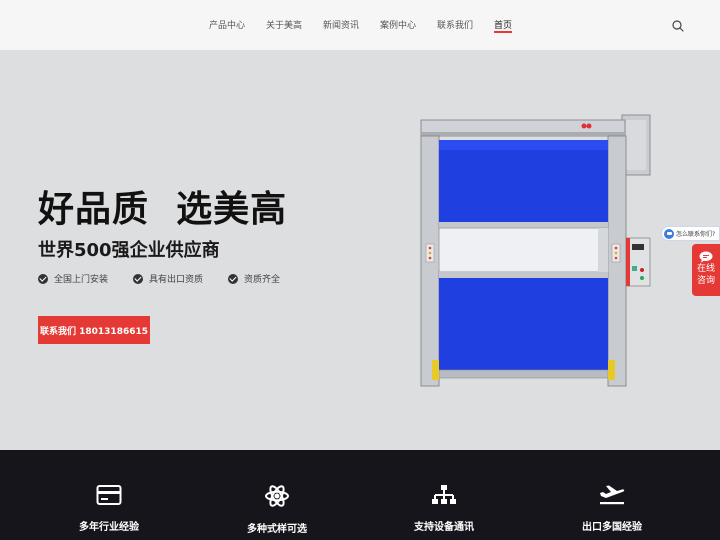 This screenshot has height=540, width=720. What do you see at coordinates (262, 280) in the screenshot?
I see `feature-label: 资质齐全` at bounding box center [262, 280].